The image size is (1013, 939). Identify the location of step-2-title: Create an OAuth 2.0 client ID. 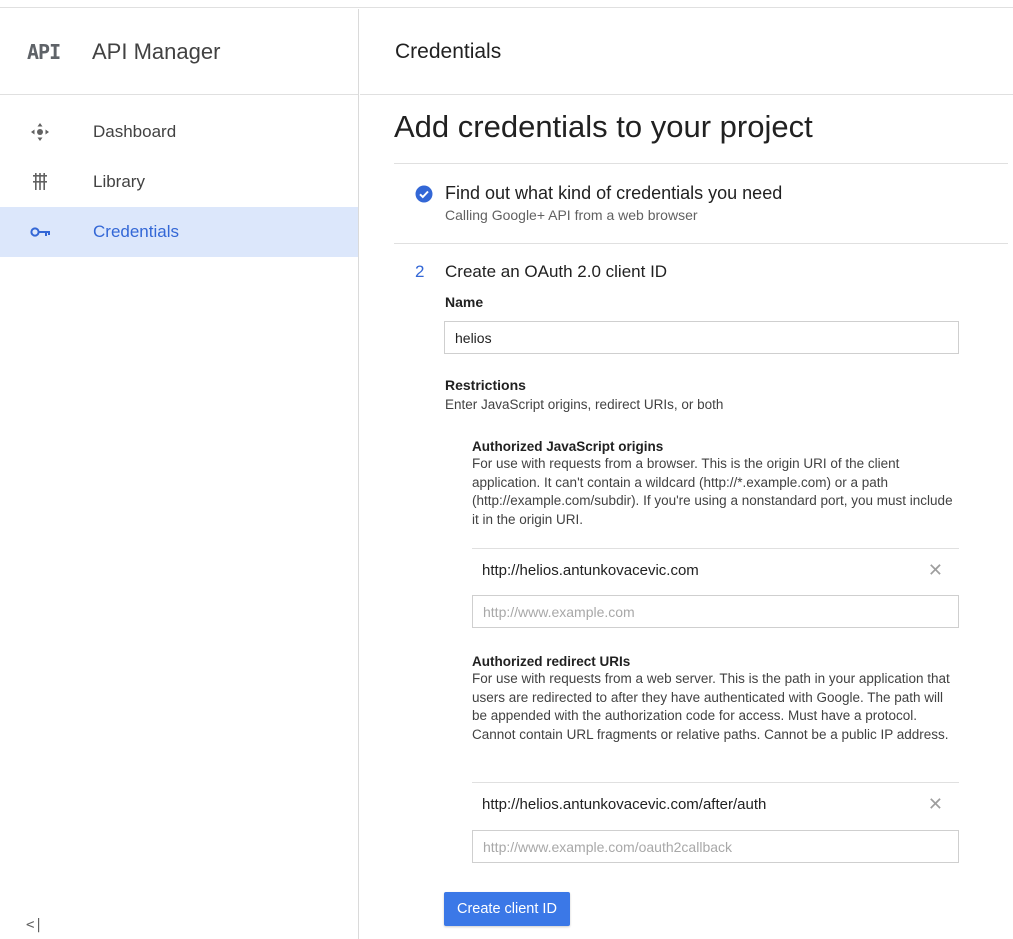
(556, 271).